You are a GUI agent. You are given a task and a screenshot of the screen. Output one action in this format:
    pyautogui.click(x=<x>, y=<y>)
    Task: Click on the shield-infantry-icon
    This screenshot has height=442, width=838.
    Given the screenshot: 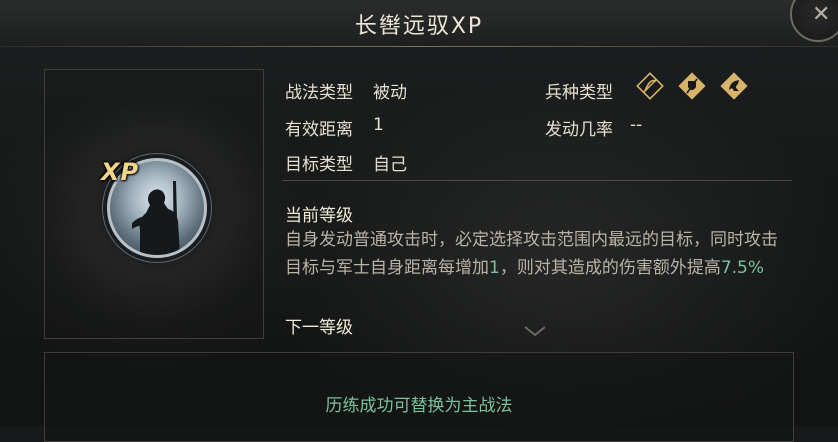 What is the action you would take?
    pyautogui.click(x=692, y=86)
    